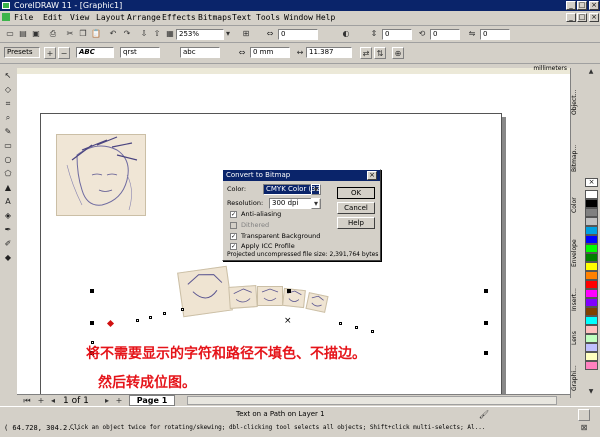 Image resolution: width=600 pixels, height=437 pixels. What do you see at coordinates (157, 34) in the screenshot?
I see `export-icon: ⇧` at bounding box center [157, 34].